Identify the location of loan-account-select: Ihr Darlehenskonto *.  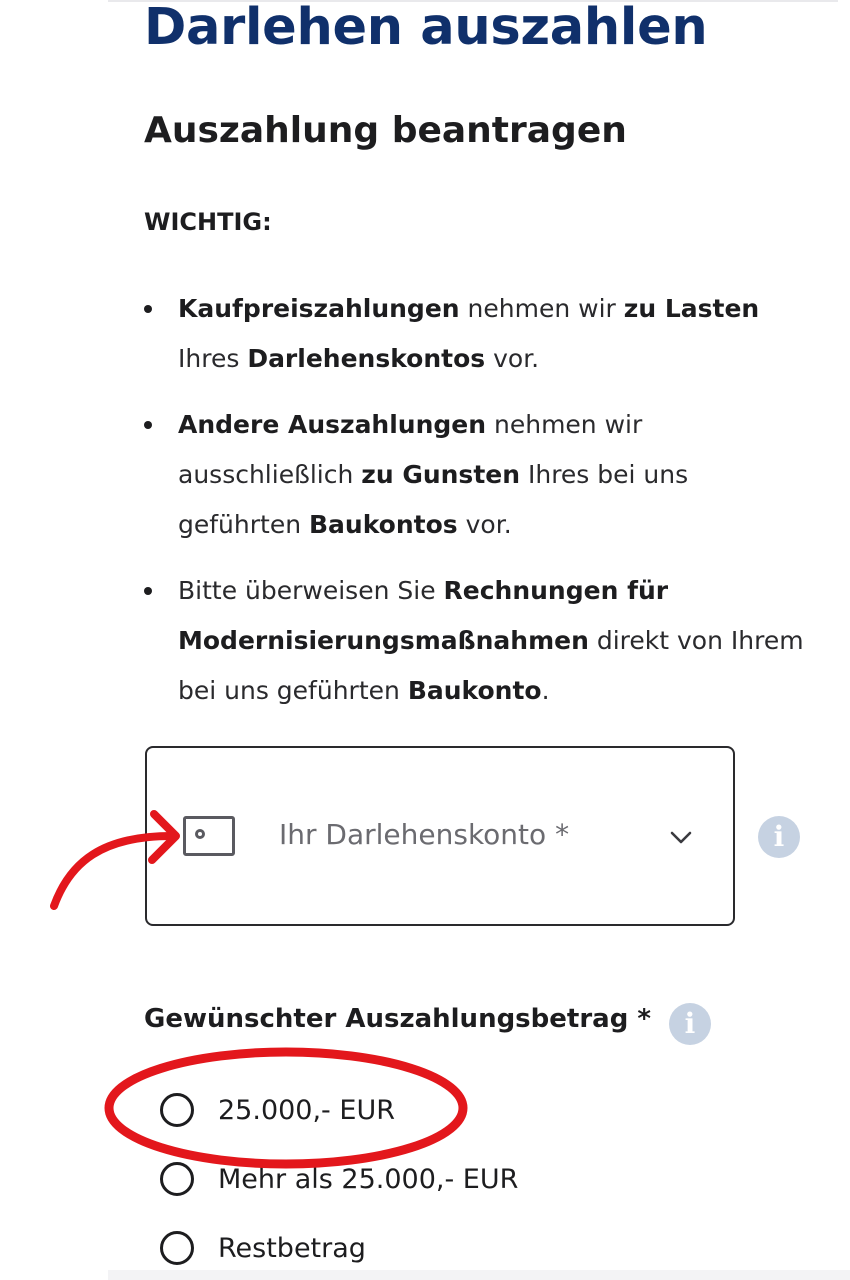
(440, 836).